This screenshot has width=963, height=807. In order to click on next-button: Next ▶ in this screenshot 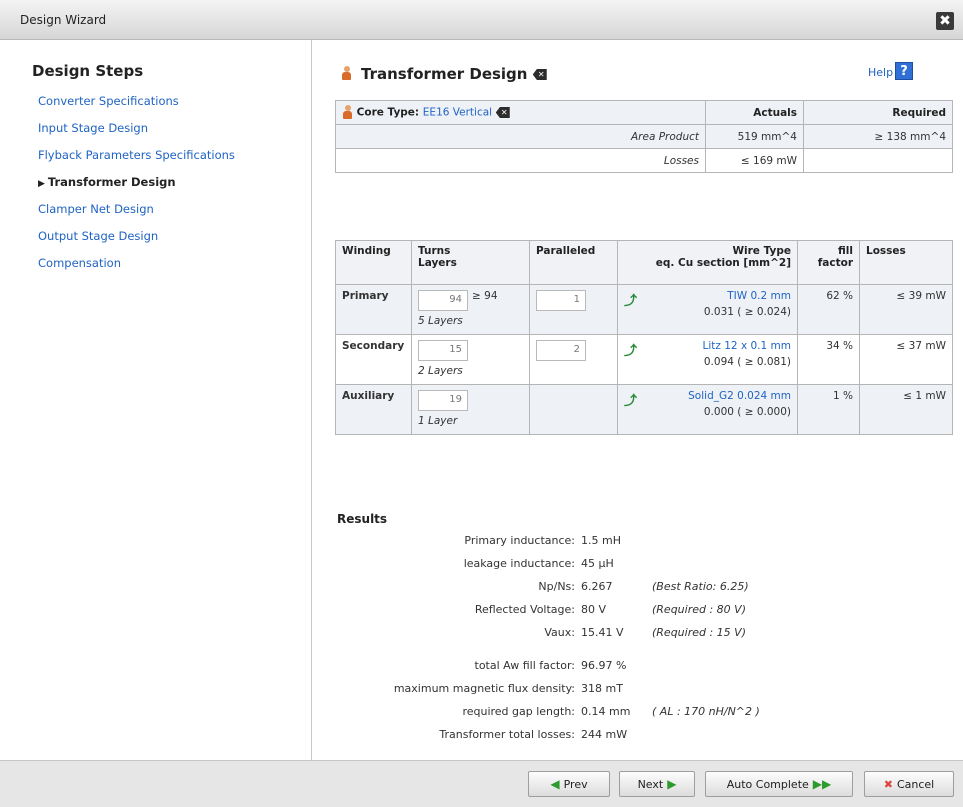, I will do `click(657, 784)`.